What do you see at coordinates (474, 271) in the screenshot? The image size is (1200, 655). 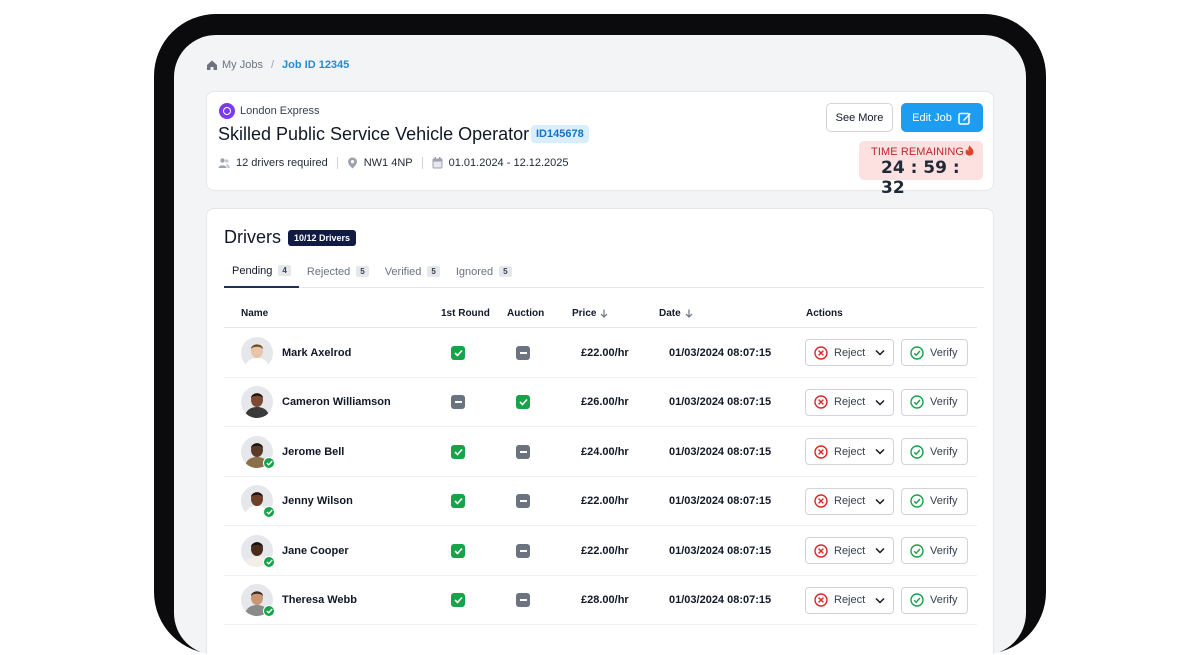 I see `tab-label: Ignored` at bounding box center [474, 271].